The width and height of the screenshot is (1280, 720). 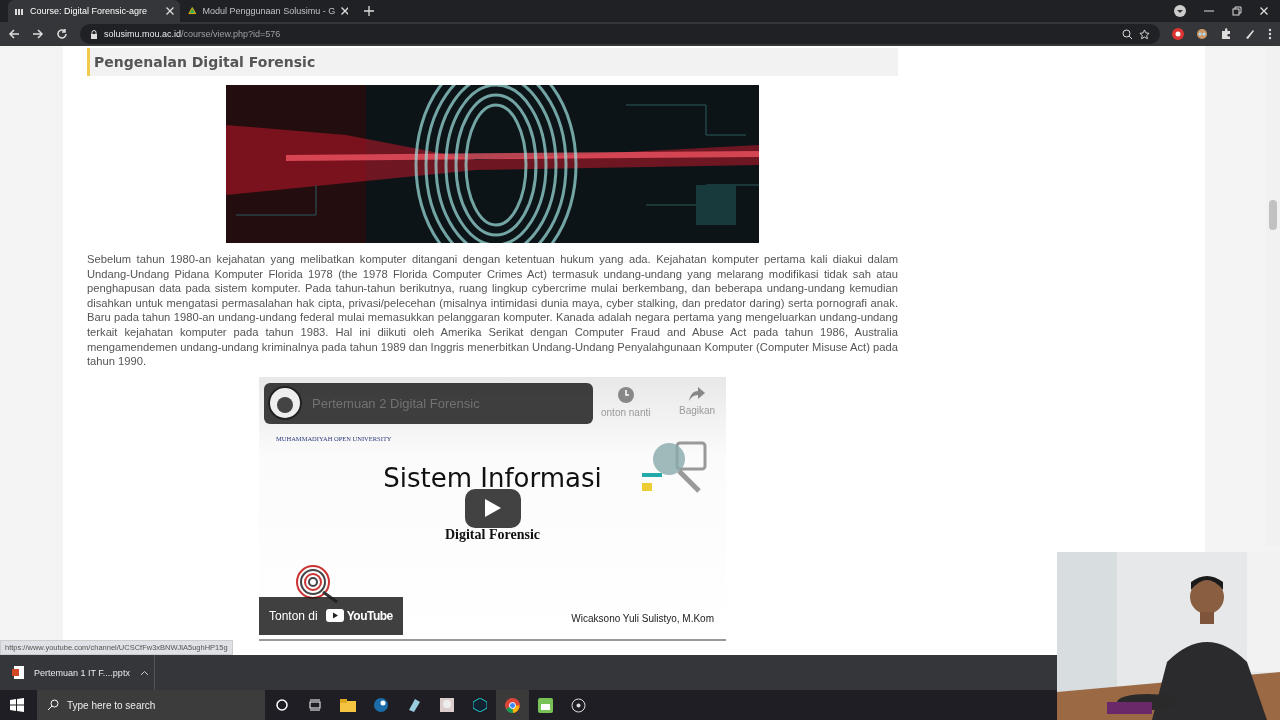 I want to click on lock-icon, so click(x=94, y=34).